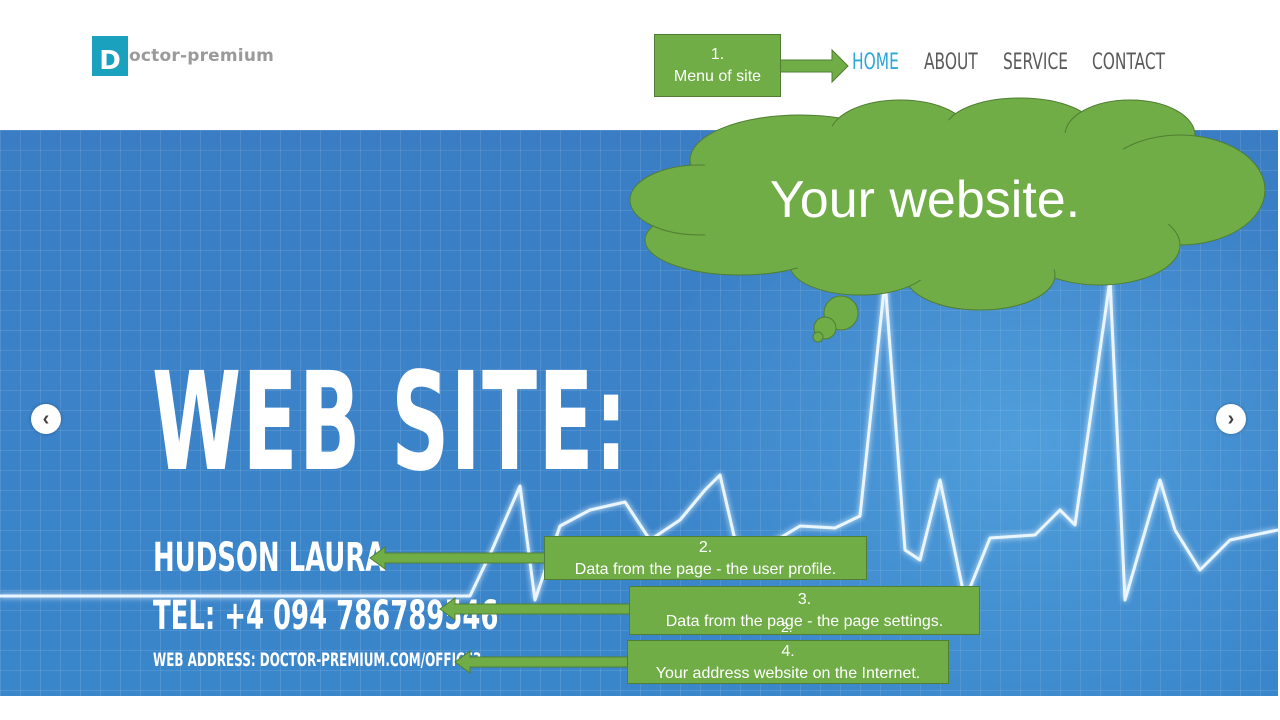 This screenshot has width=1280, height=720. I want to click on site-logo: D octor-premium, so click(183, 56).